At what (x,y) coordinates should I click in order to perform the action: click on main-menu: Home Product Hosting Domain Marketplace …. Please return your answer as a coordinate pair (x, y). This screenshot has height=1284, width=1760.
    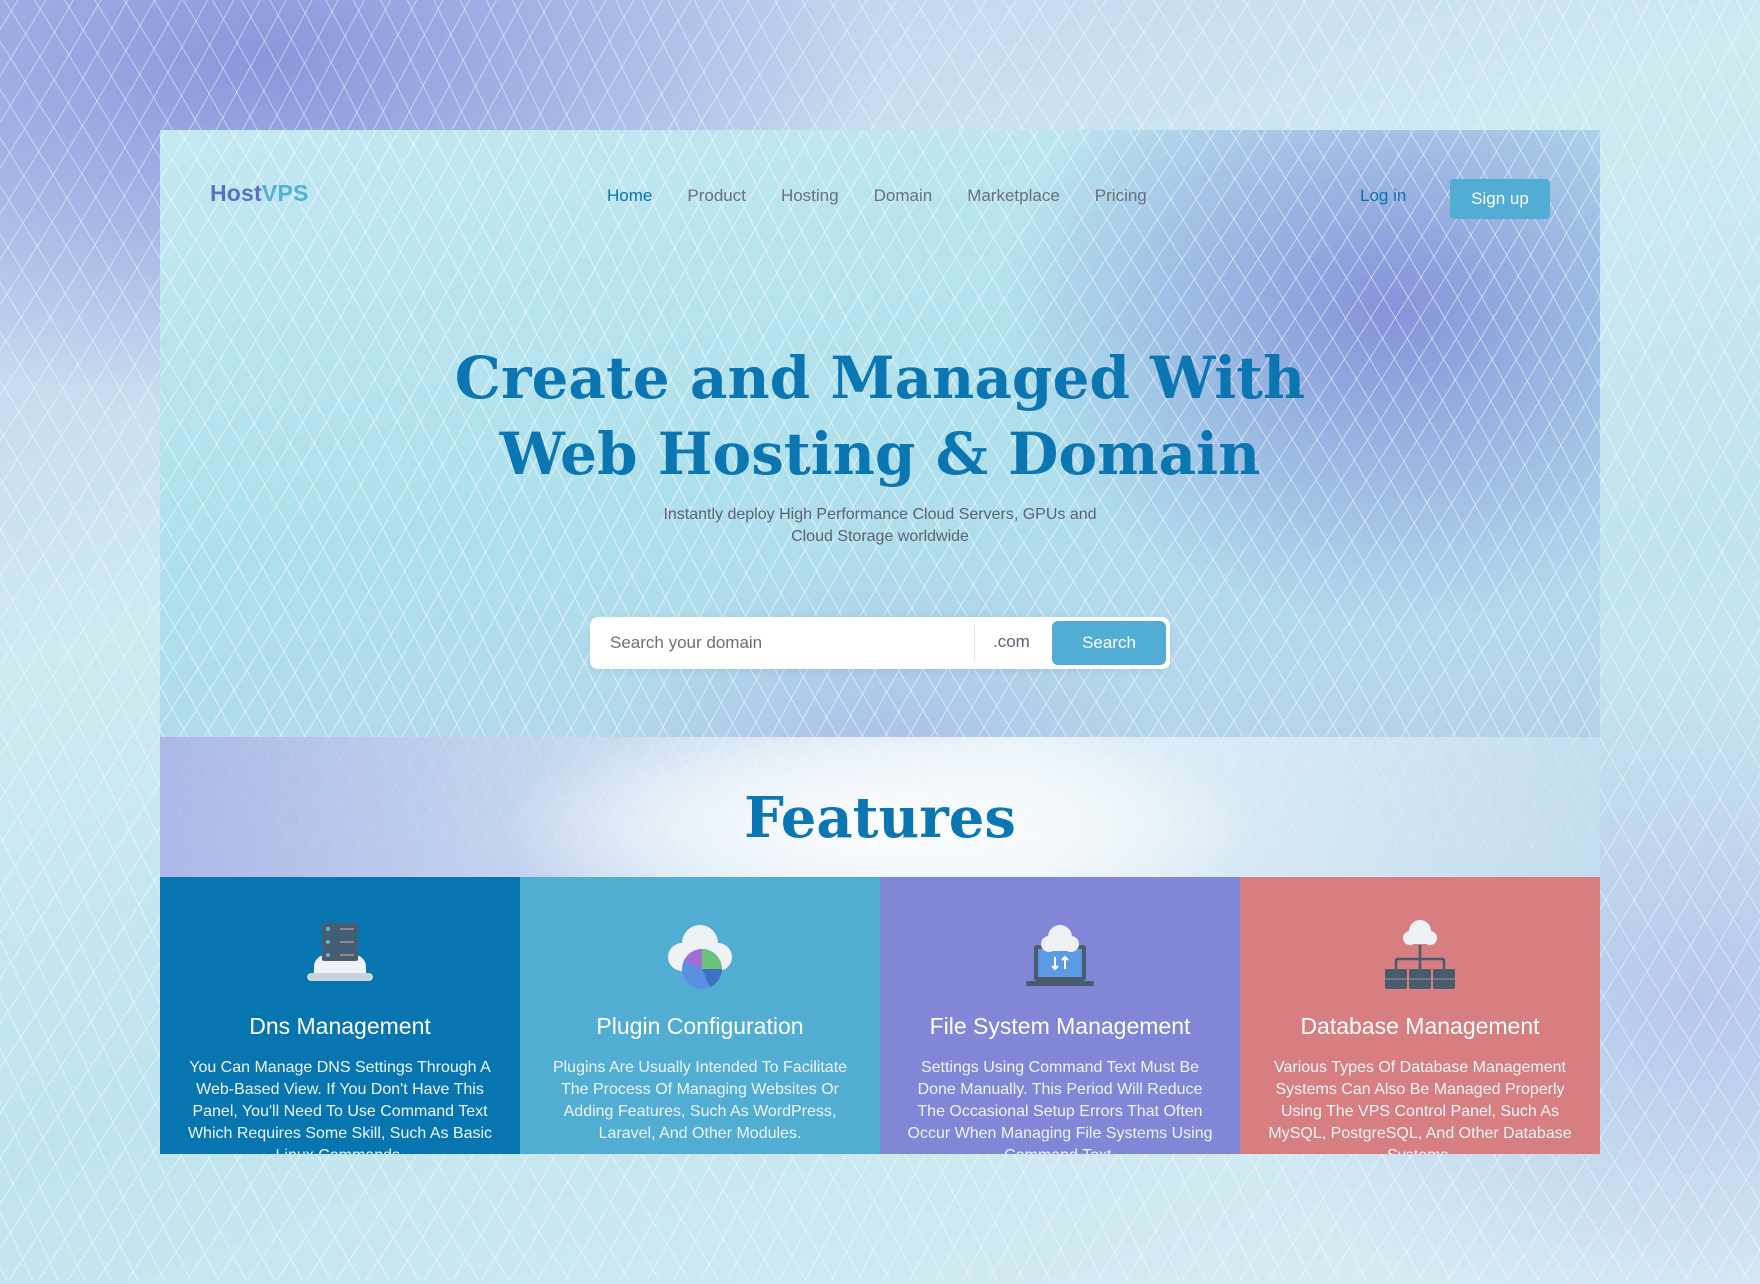
    Looking at the image, I should click on (894, 196).